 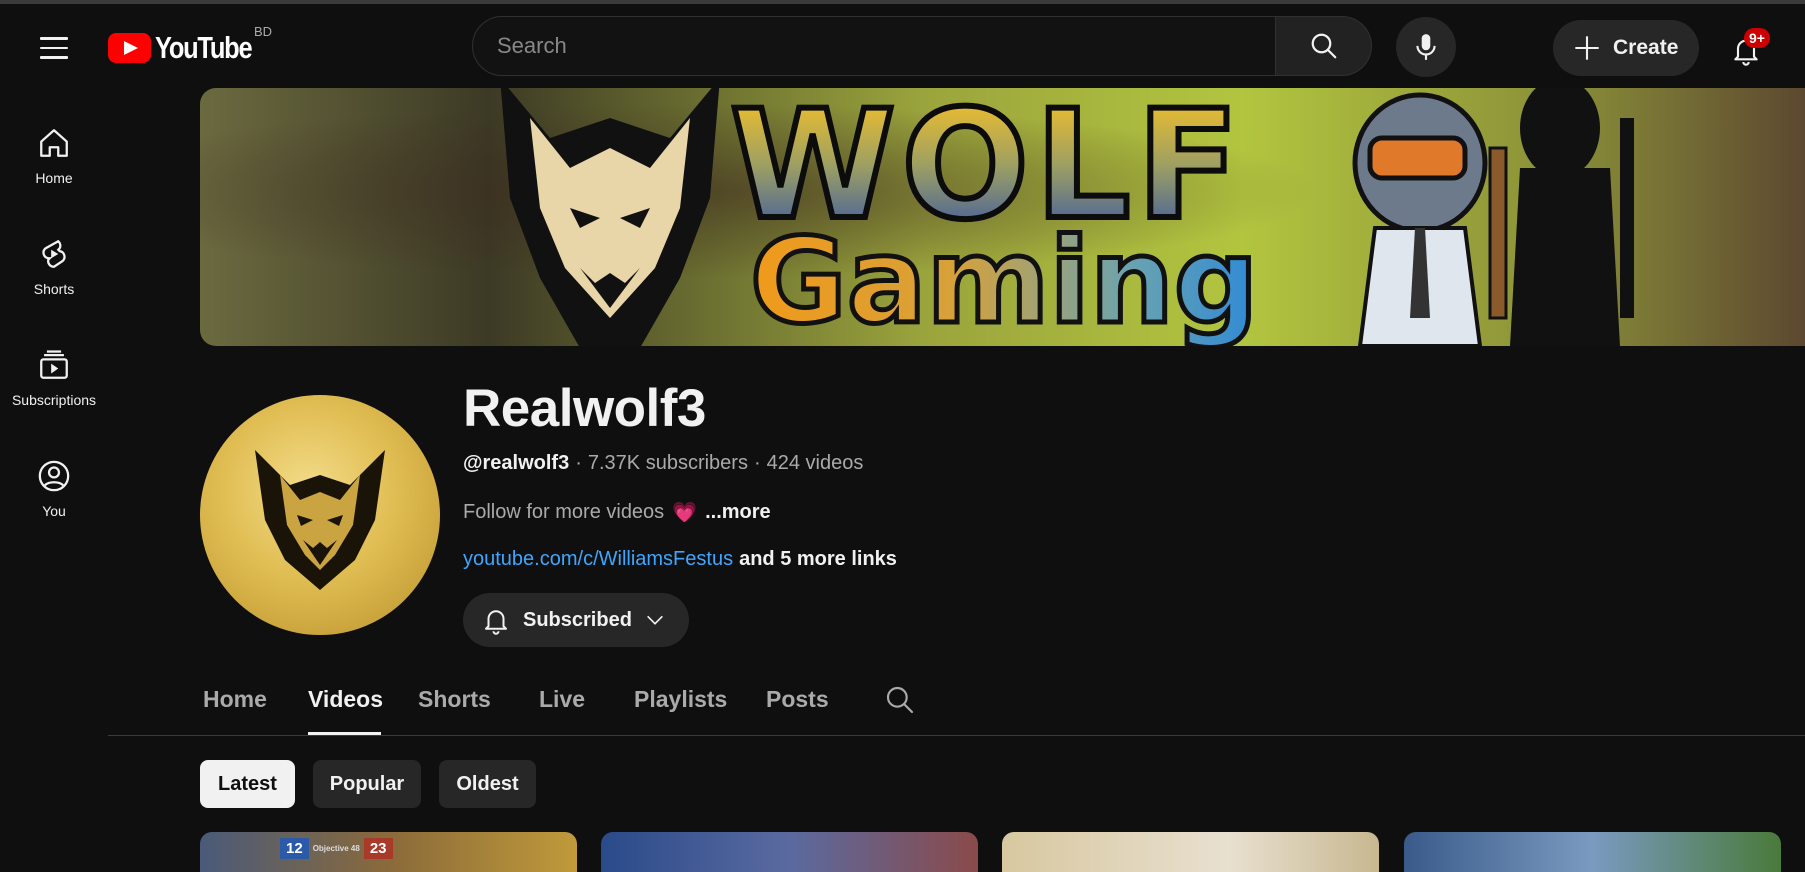 I want to click on sidebar-item-you: You, so click(x=54, y=488).